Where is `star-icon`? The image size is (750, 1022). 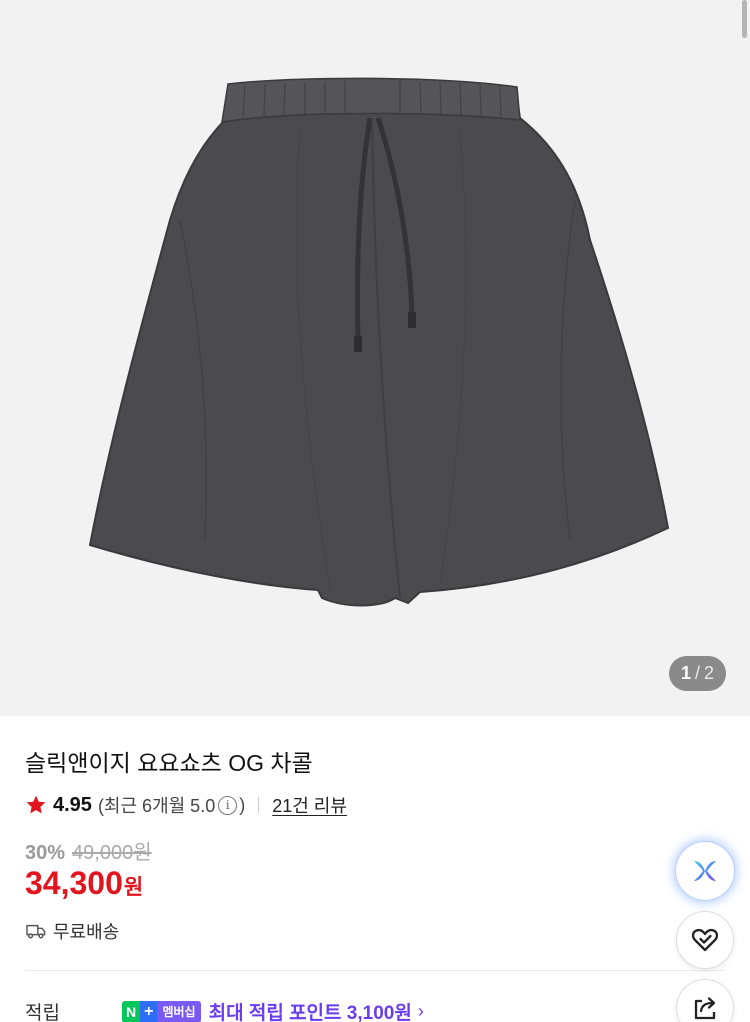 star-icon is located at coordinates (36, 804).